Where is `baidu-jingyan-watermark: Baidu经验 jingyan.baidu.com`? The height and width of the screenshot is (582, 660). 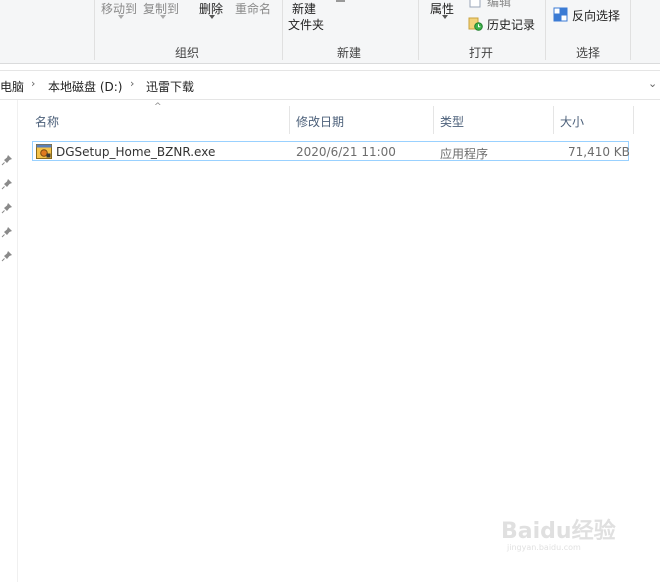 baidu-jingyan-watermark: Baidu经验 jingyan.baidu.com is located at coordinates (558, 535).